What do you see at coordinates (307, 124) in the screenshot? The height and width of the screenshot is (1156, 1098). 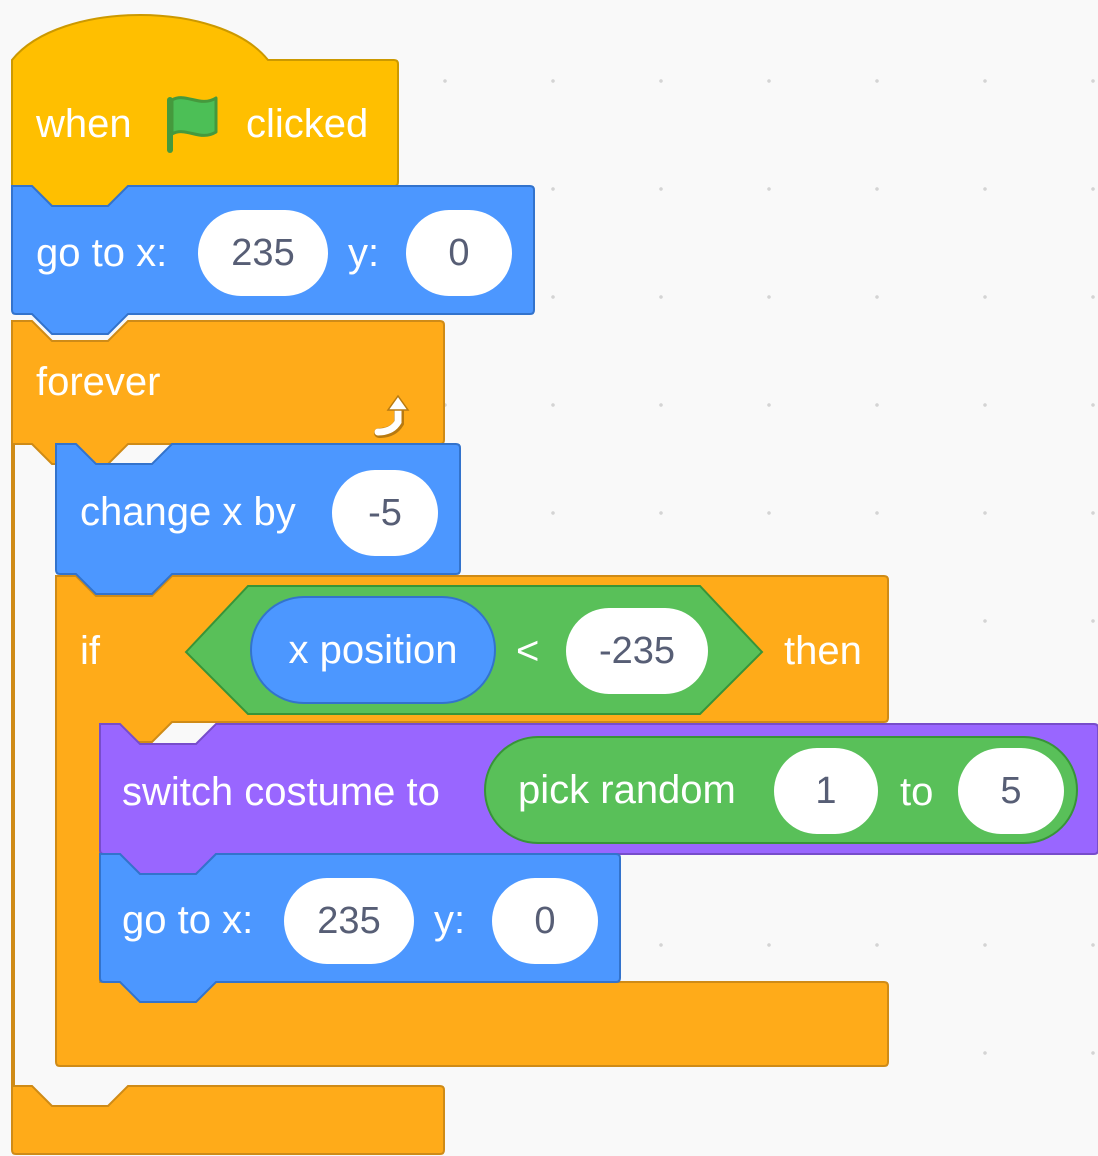 I see `hat-clicked-label: clicked` at bounding box center [307, 124].